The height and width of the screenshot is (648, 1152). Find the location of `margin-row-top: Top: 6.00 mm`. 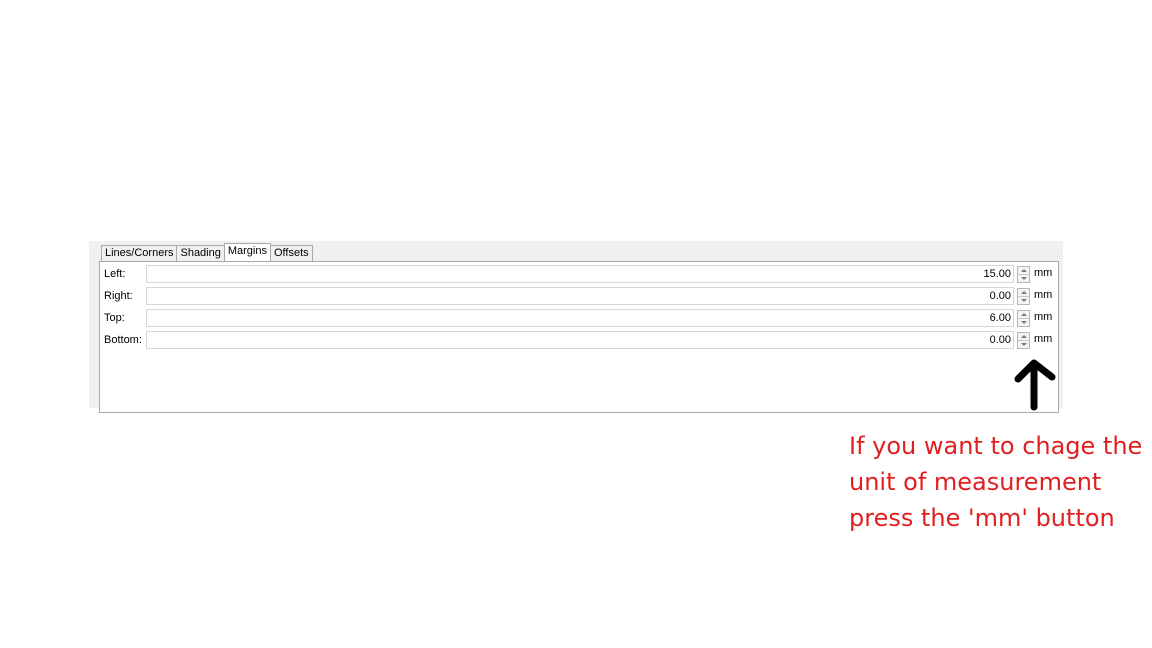

margin-row-top: Top: 6.00 mm is located at coordinates (579, 319).